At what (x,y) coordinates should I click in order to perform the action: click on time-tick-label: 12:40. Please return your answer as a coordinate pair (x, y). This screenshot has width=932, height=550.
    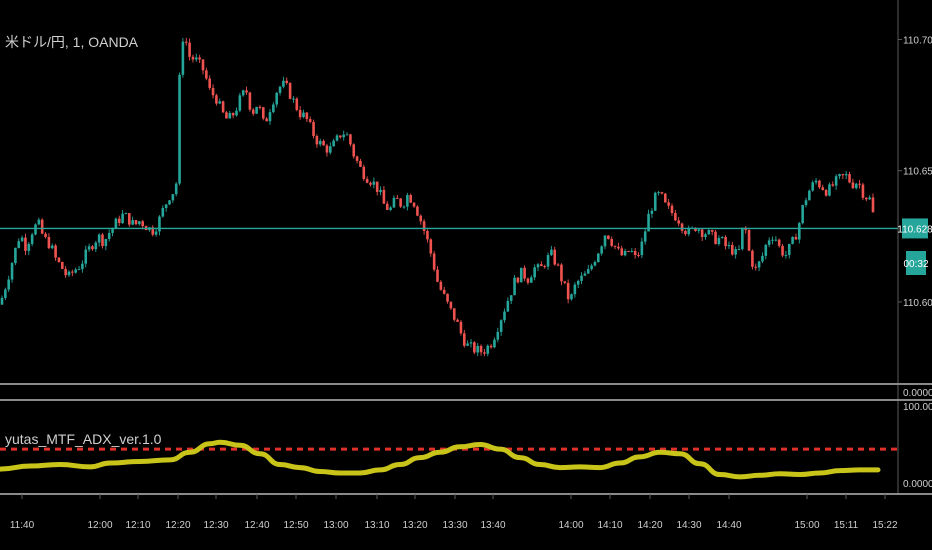
    Looking at the image, I should click on (256, 525).